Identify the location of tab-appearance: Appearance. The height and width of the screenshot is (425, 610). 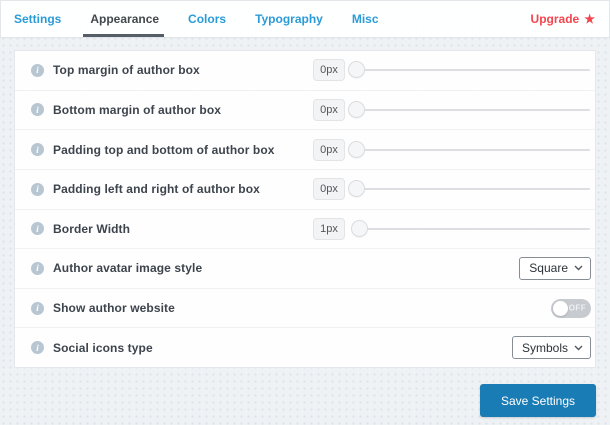
(123, 19).